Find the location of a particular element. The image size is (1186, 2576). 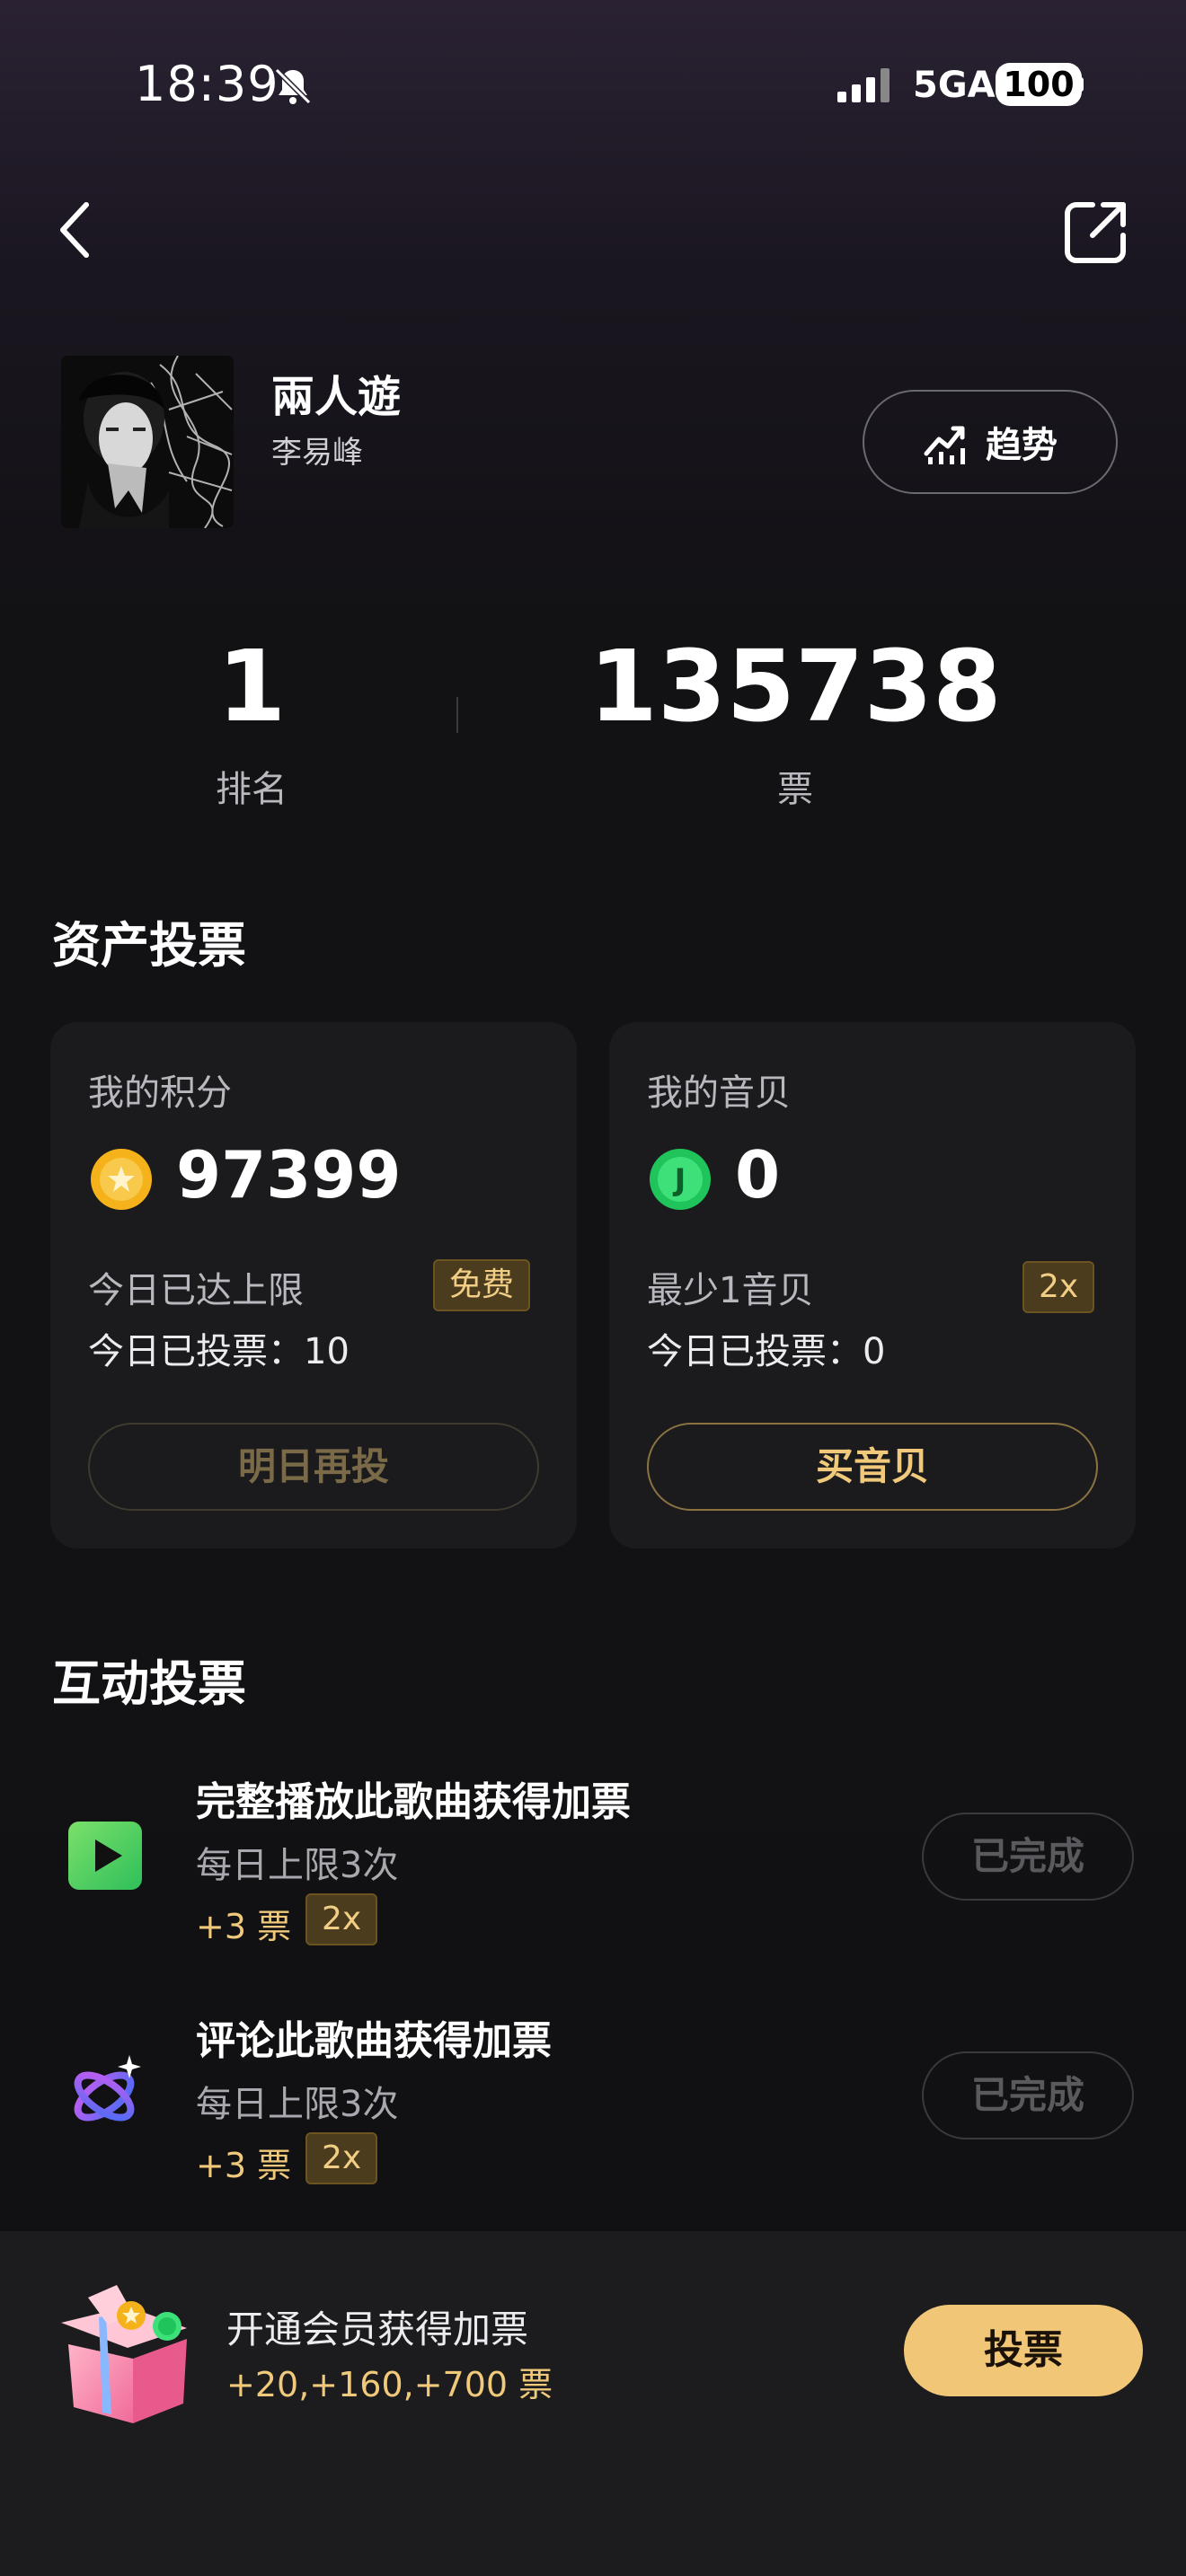

multiplier-badge: 2x is located at coordinates (1058, 1287).